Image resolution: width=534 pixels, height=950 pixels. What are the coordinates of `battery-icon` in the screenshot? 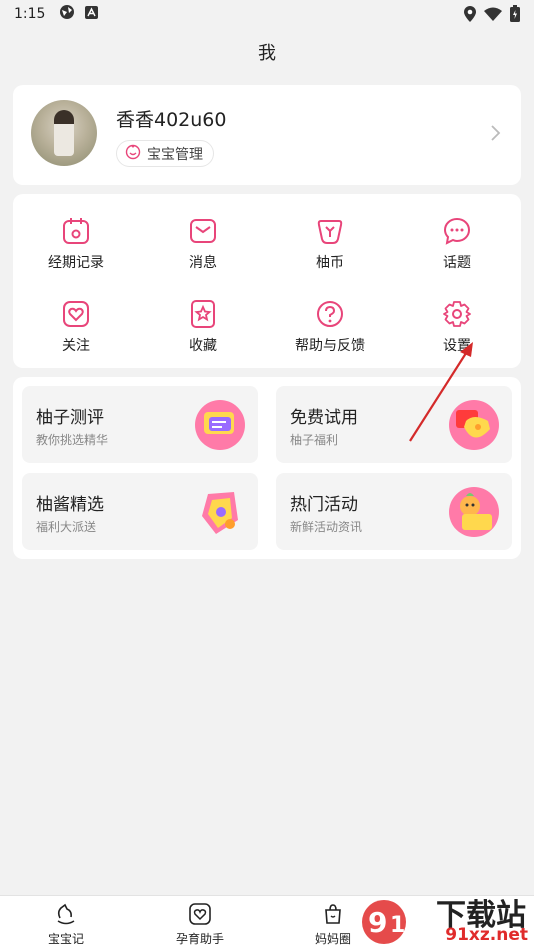 It's located at (515, 15).